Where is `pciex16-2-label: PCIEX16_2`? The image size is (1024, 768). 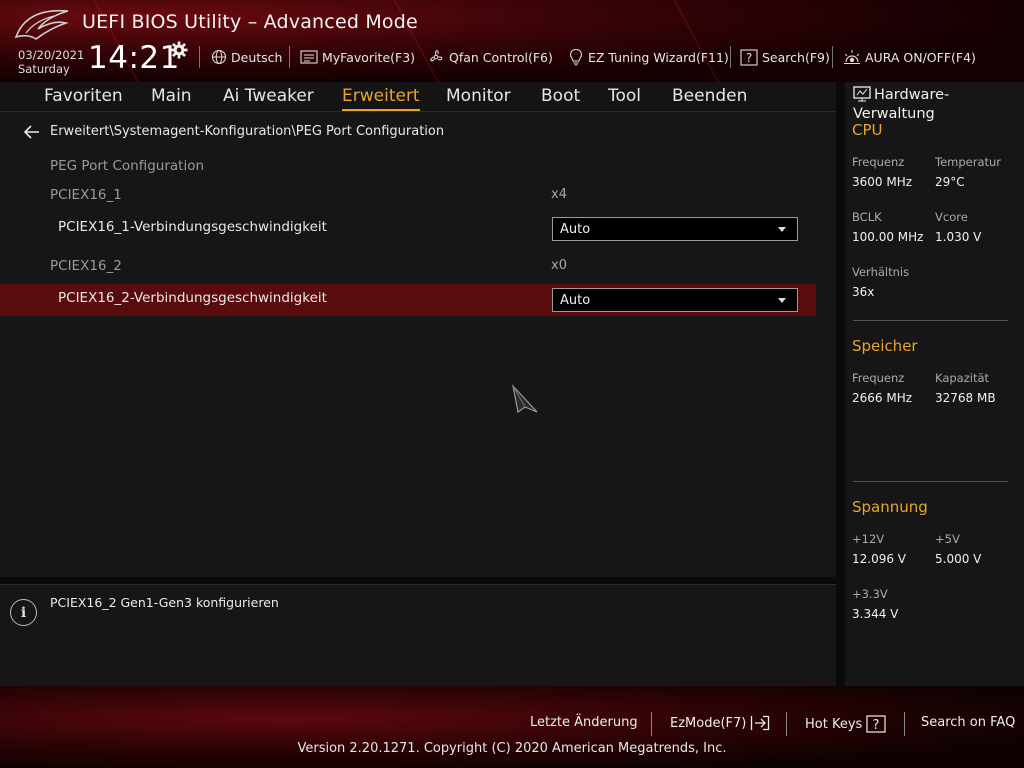
pciex16-2-label: PCIEX16_2 is located at coordinates (86, 266).